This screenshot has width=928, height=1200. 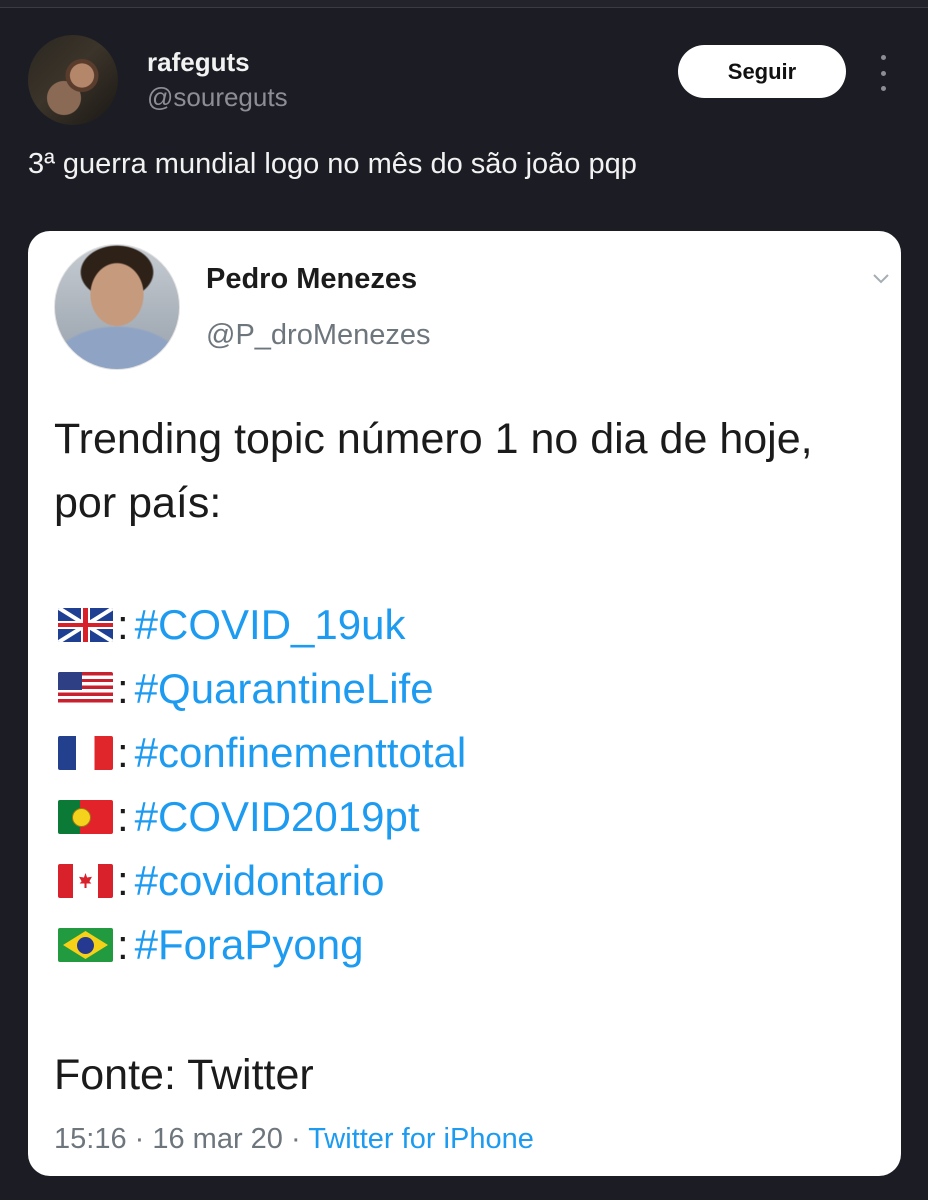 What do you see at coordinates (270, 624) in the screenshot?
I see `hashtag: #COVID_19uk` at bounding box center [270, 624].